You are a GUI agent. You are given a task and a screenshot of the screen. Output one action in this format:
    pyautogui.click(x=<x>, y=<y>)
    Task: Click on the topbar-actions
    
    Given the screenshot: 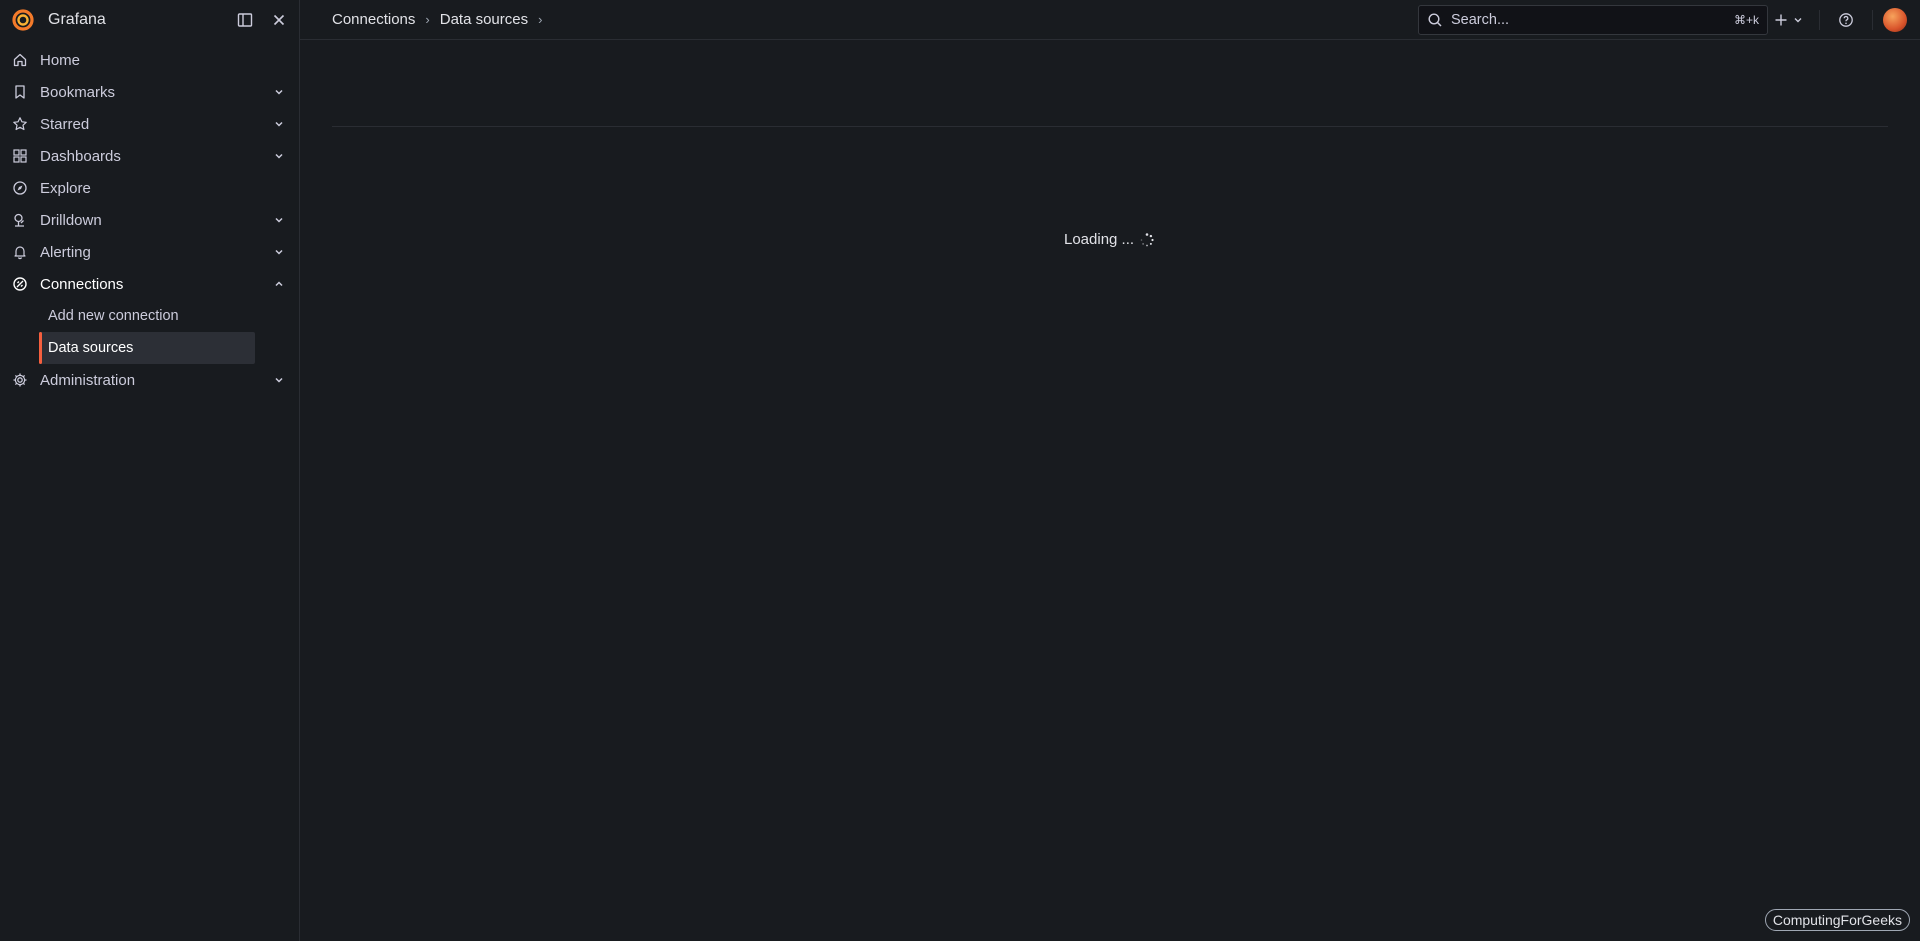 What is the action you would take?
    pyautogui.click(x=1846, y=20)
    